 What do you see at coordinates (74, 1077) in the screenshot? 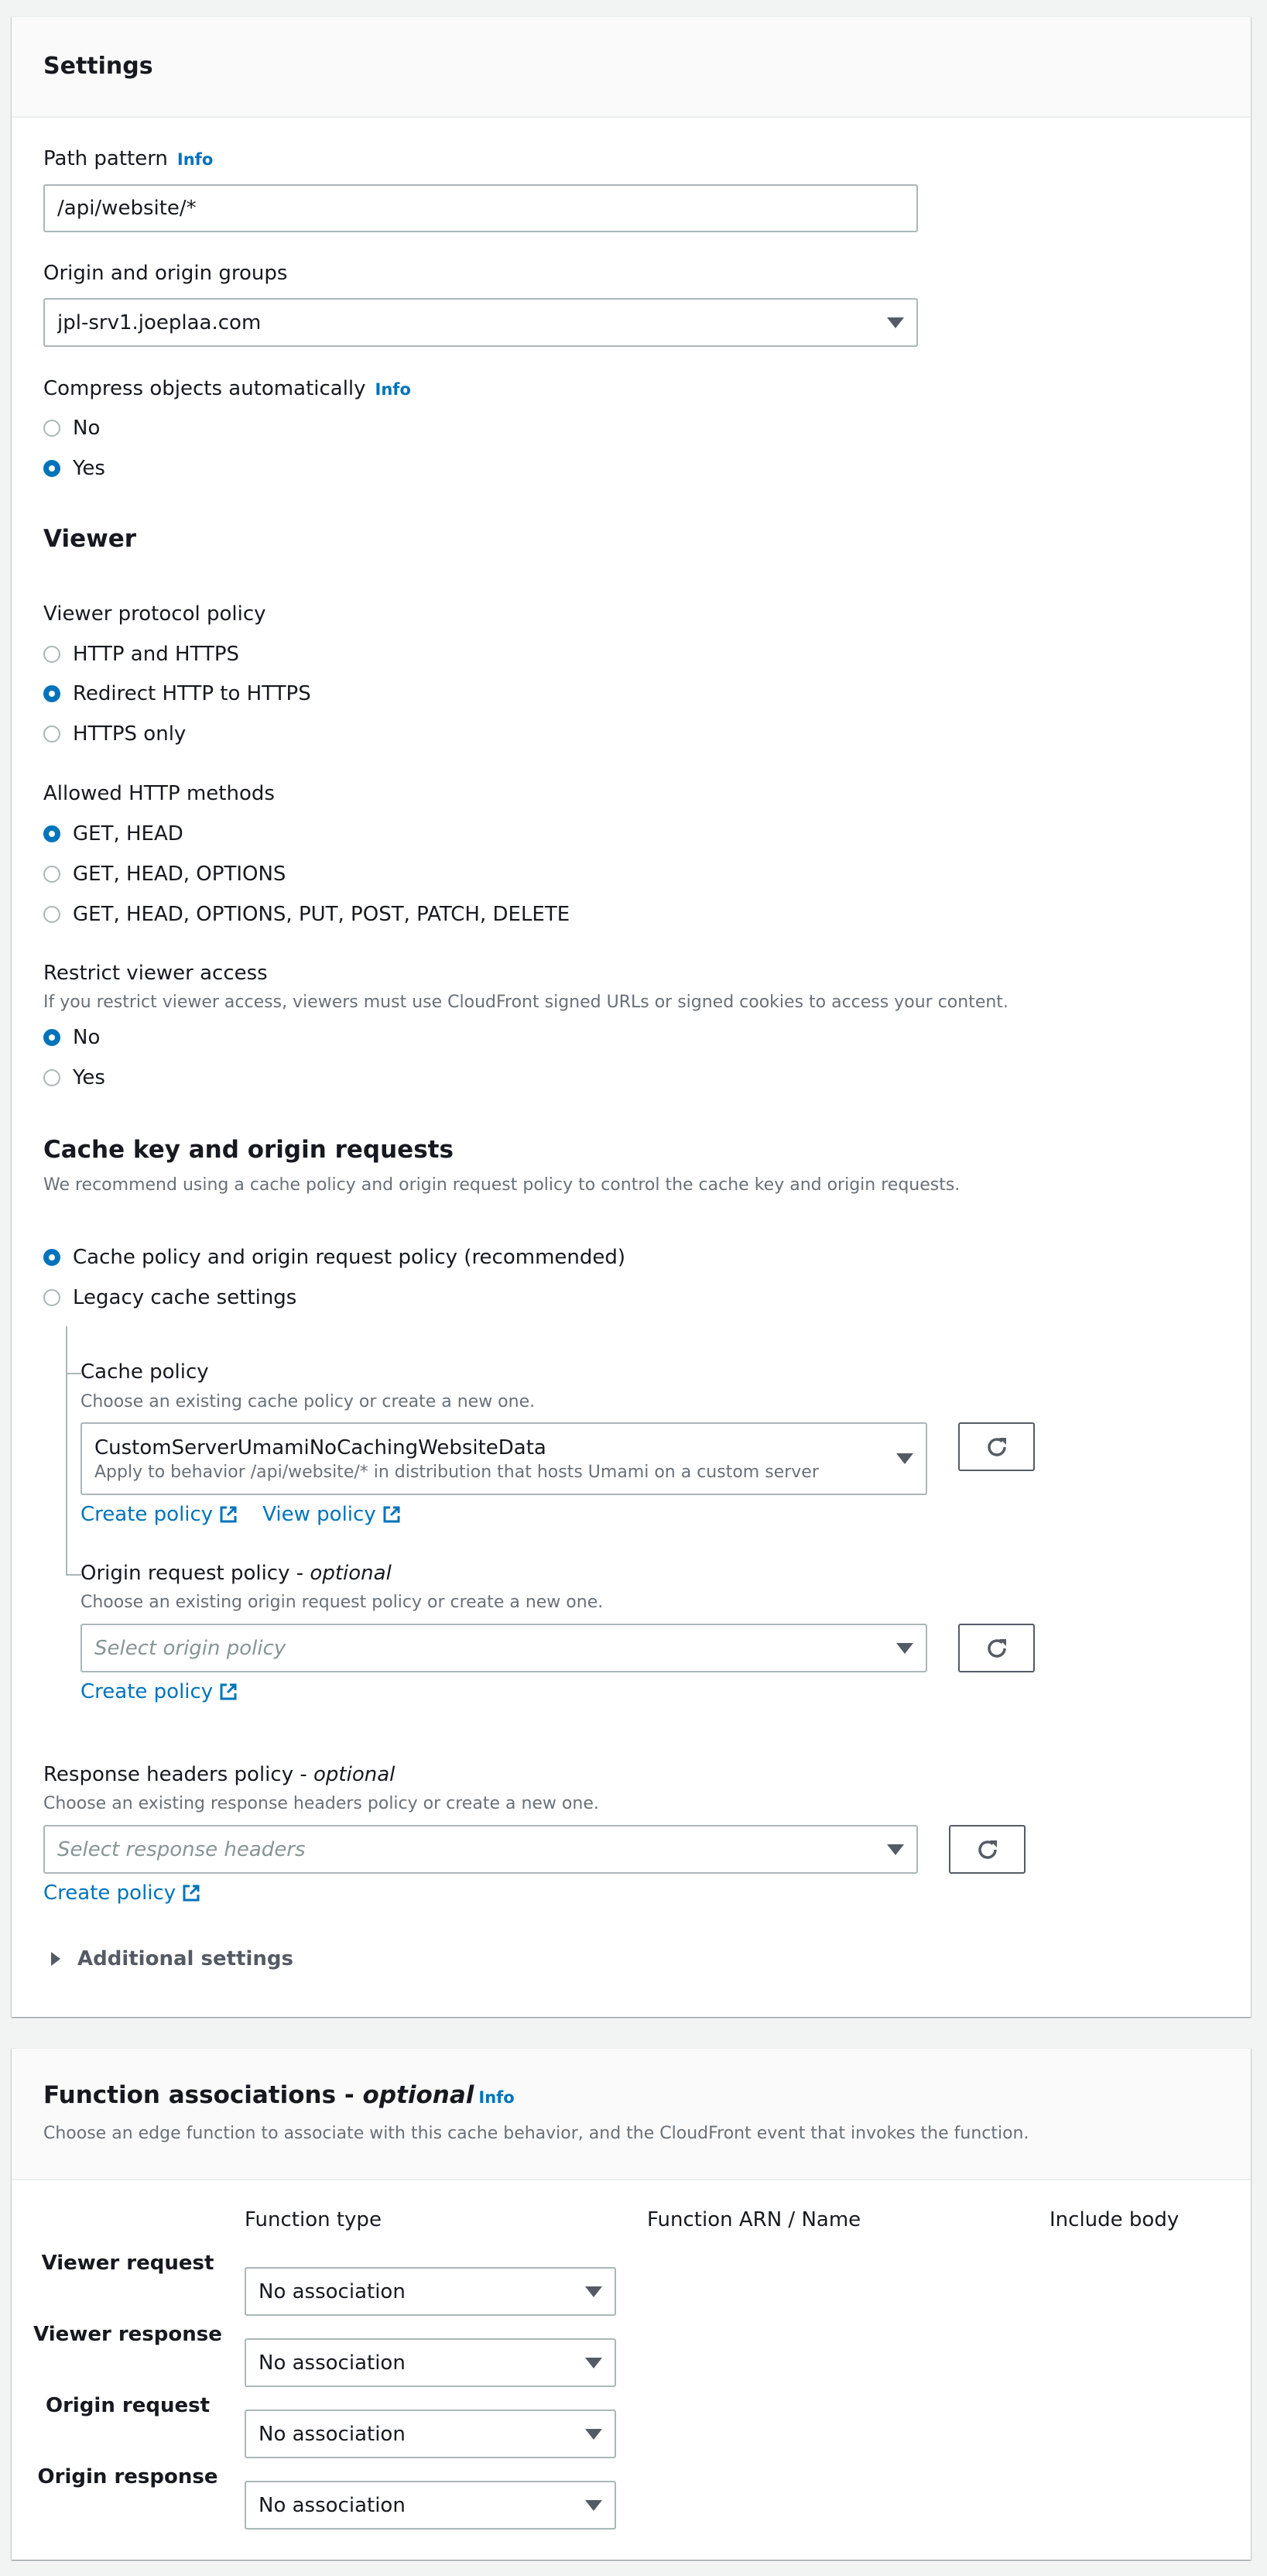
I see `restrict-option-yes: Yes` at bounding box center [74, 1077].